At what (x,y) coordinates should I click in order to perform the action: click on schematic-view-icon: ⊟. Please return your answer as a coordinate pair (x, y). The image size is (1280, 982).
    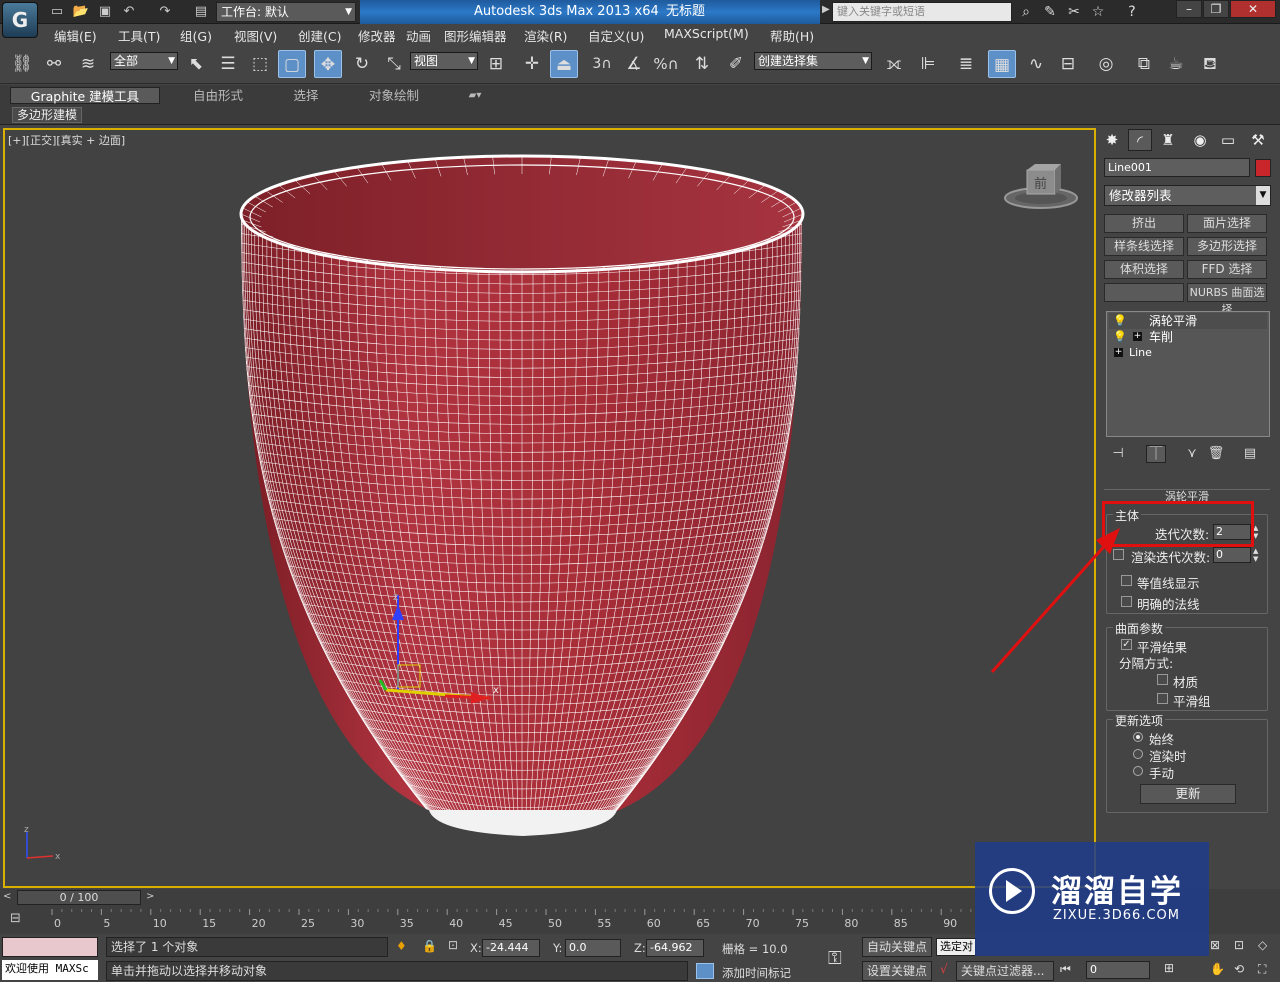
    Looking at the image, I should click on (1068, 64).